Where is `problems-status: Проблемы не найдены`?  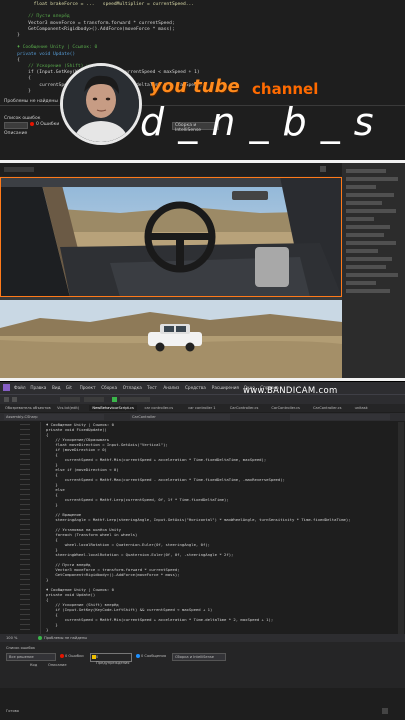 problems-status: Проблемы не найдены is located at coordinates (65, 638).